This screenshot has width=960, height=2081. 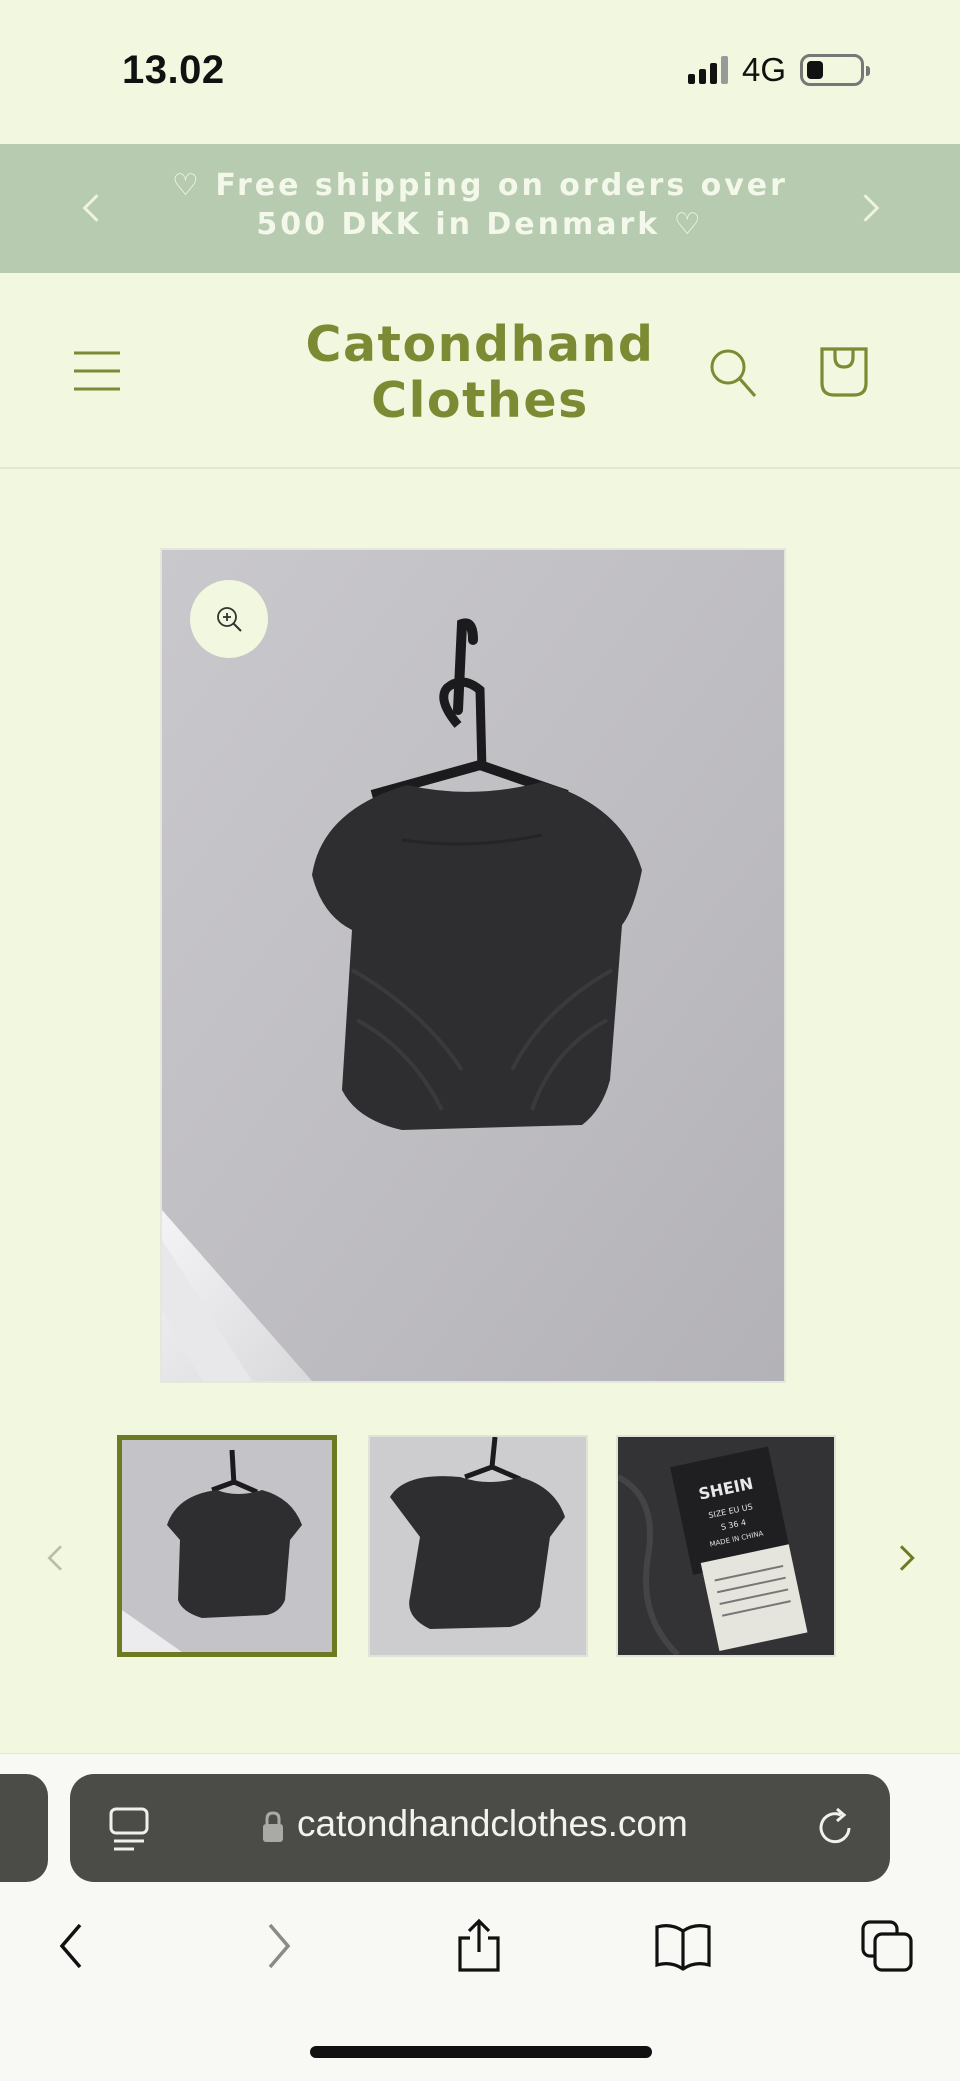 I want to click on status-bar: 13.02 4G, so click(x=480, y=72).